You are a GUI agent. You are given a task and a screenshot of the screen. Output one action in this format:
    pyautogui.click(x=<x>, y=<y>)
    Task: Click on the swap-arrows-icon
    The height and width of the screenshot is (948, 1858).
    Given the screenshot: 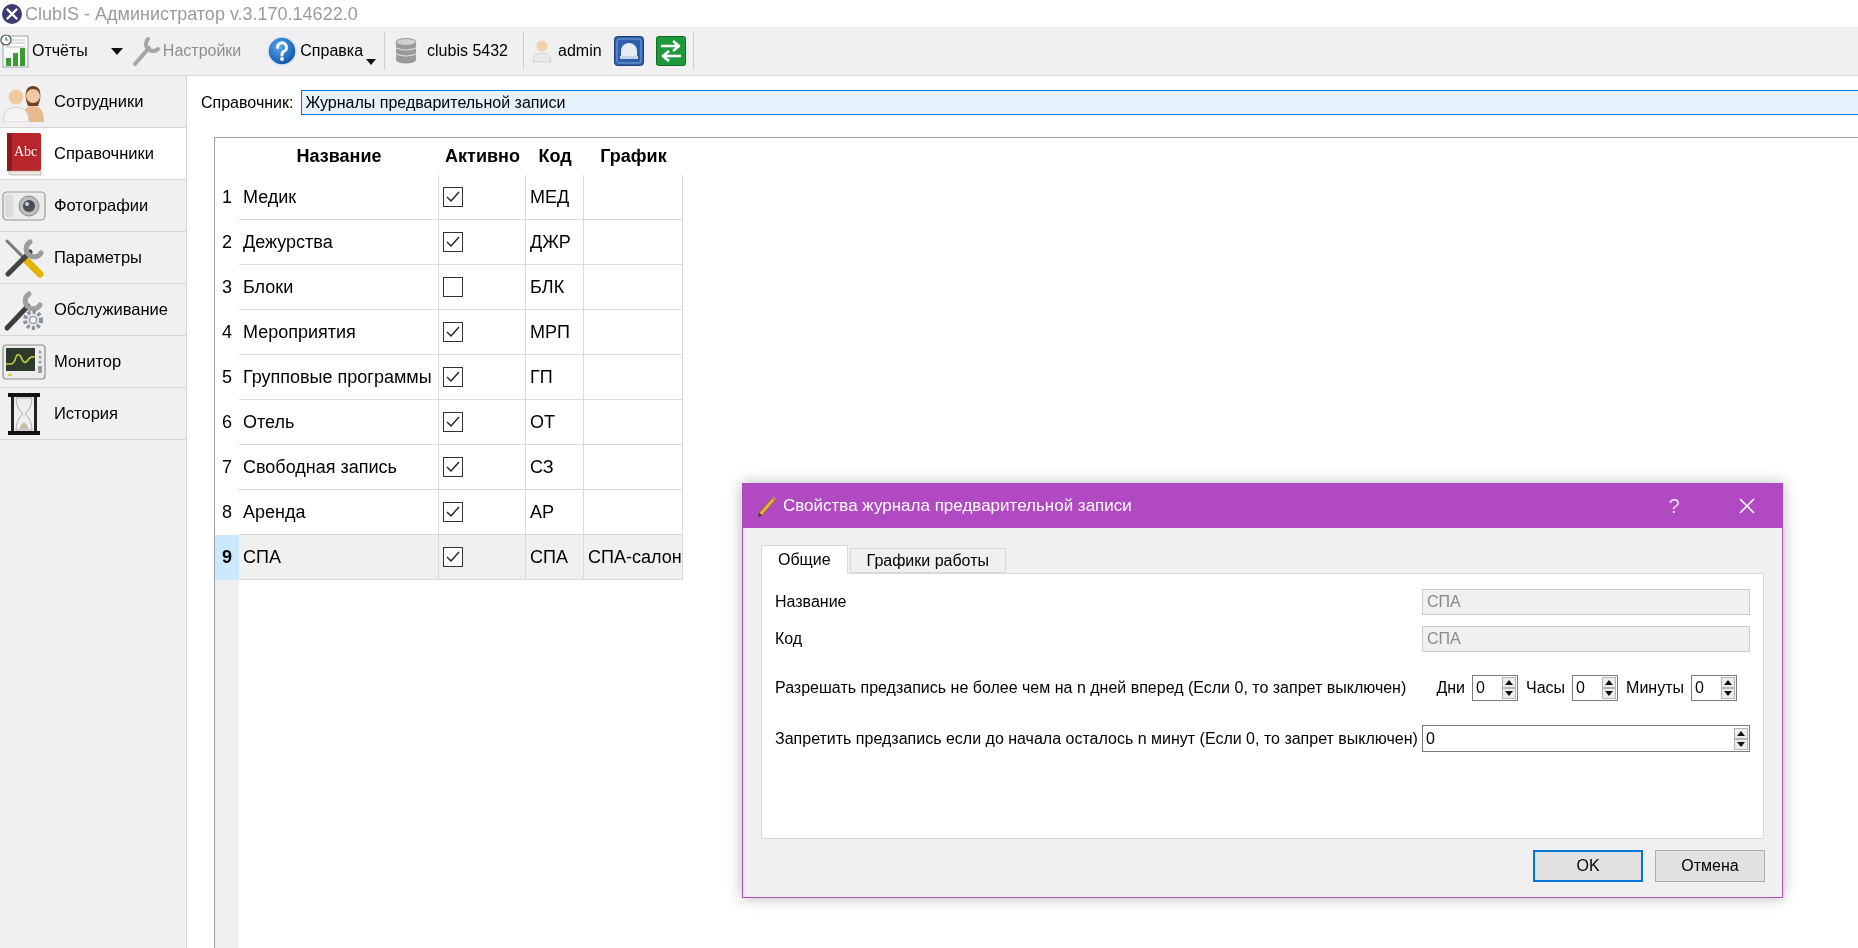 What is the action you would take?
    pyautogui.click(x=670, y=51)
    